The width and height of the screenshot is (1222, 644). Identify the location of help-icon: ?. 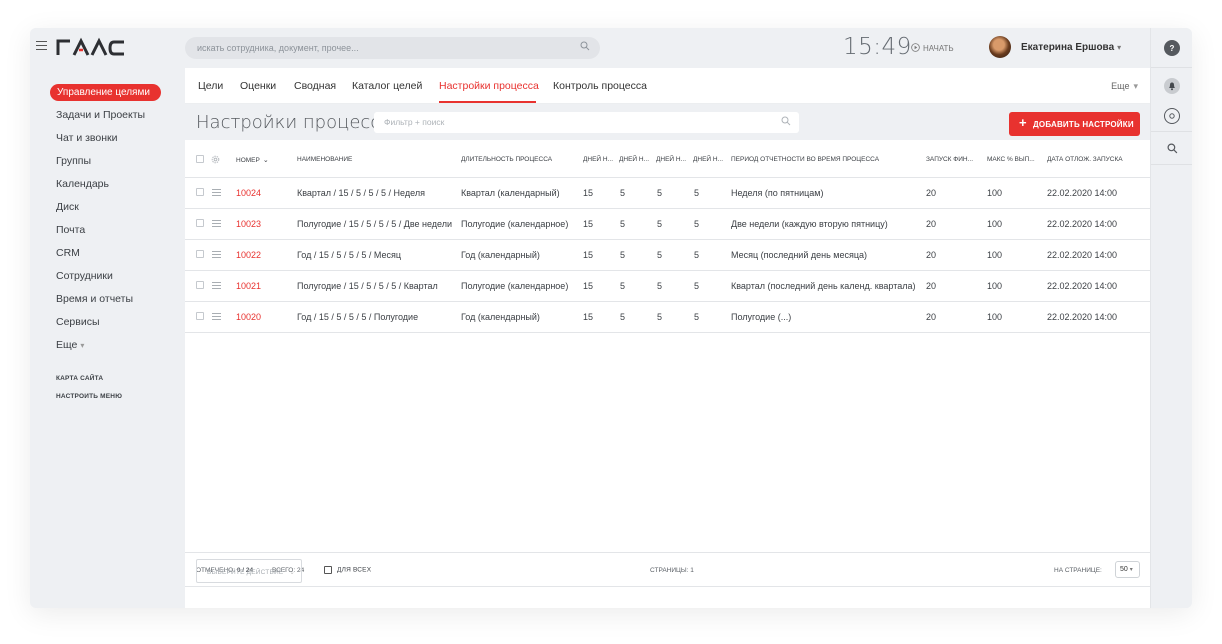
(1172, 48).